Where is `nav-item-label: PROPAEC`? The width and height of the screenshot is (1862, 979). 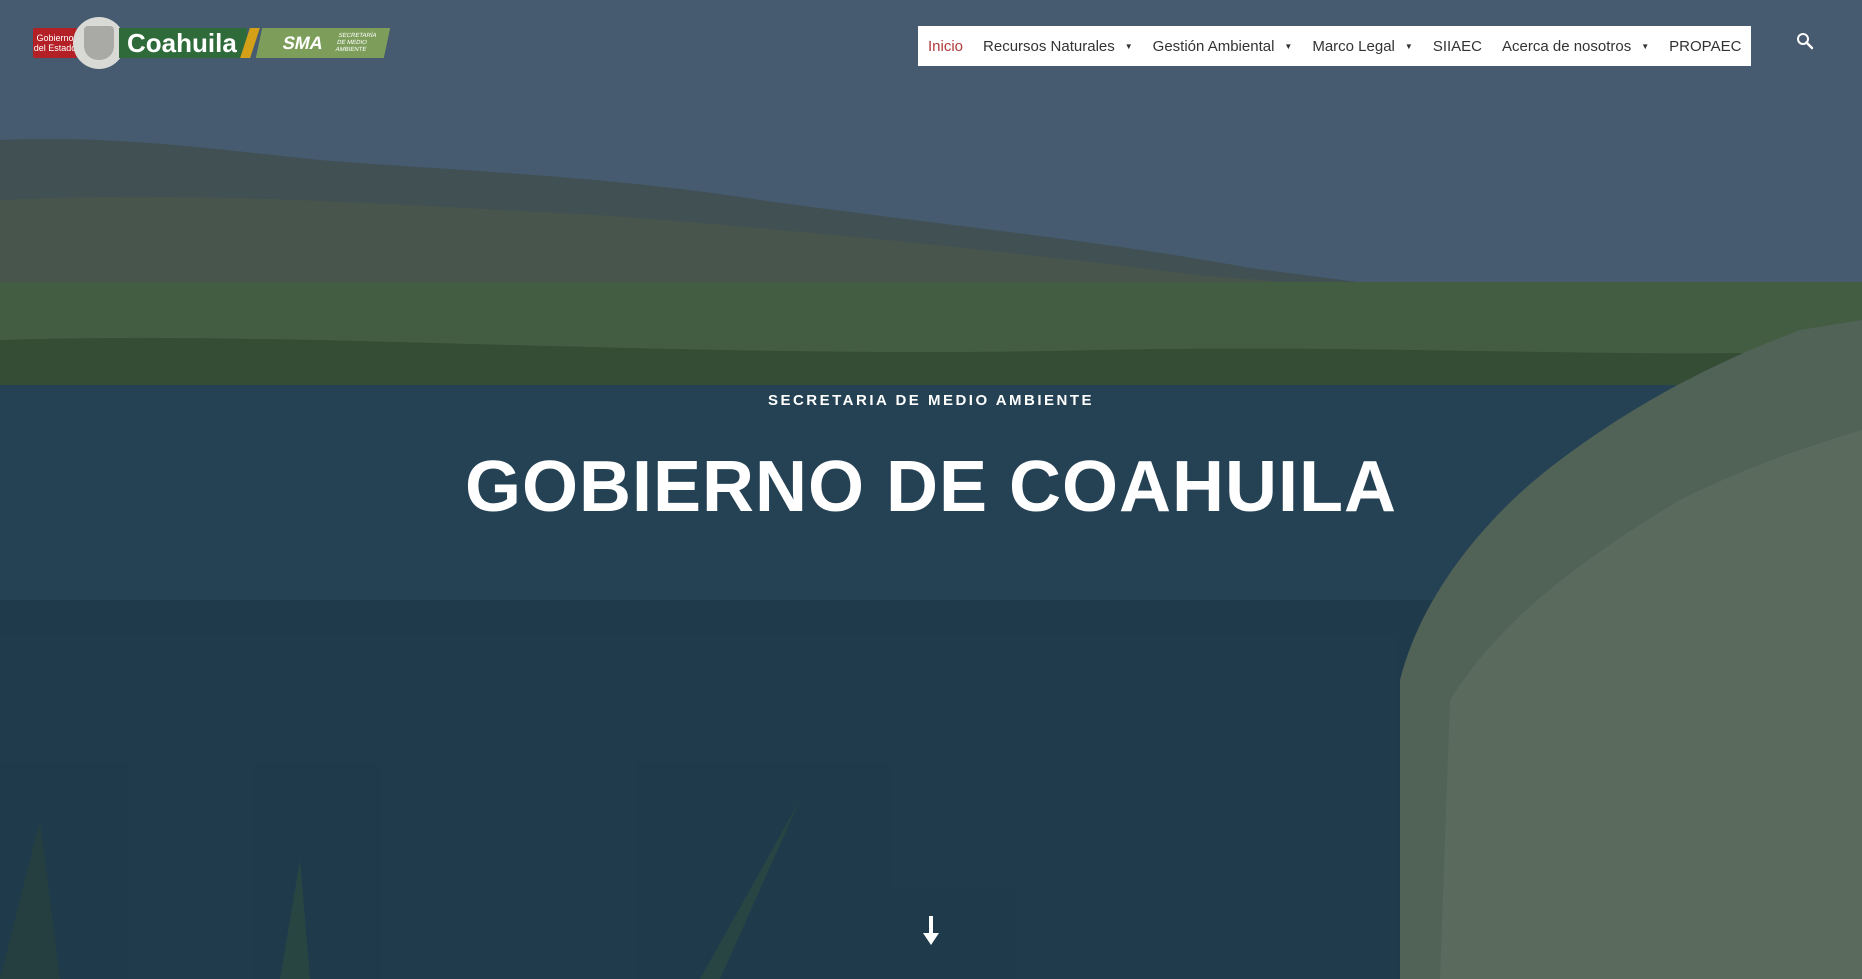
nav-item-label: PROPAEC is located at coordinates (1705, 46).